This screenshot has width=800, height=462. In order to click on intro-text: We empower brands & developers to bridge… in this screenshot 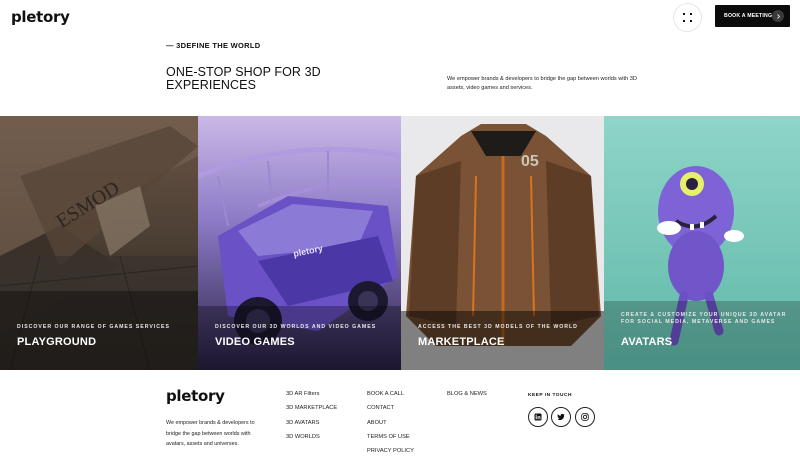, I will do `click(542, 83)`.